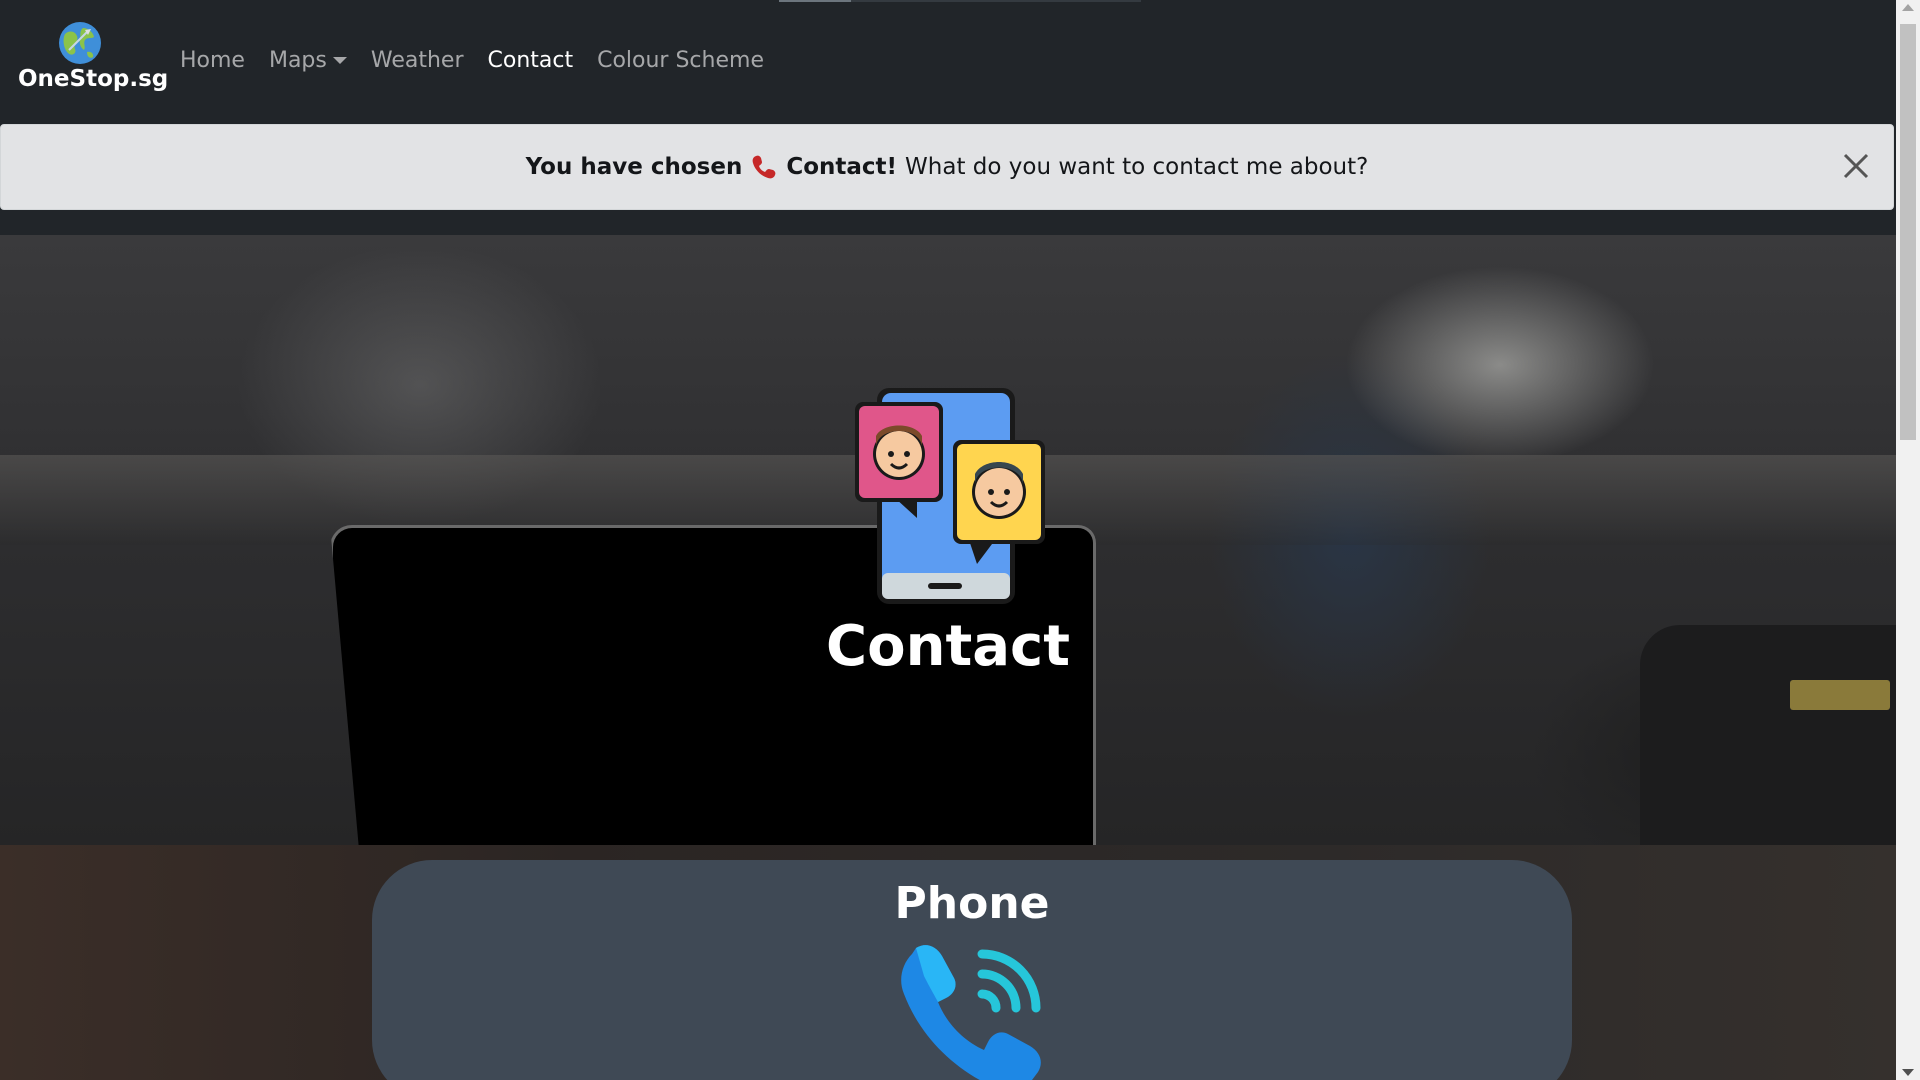 This screenshot has width=1920, height=1080. What do you see at coordinates (842, 167) in the screenshot?
I see `alert-emphasis: Contact!` at bounding box center [842, 167].